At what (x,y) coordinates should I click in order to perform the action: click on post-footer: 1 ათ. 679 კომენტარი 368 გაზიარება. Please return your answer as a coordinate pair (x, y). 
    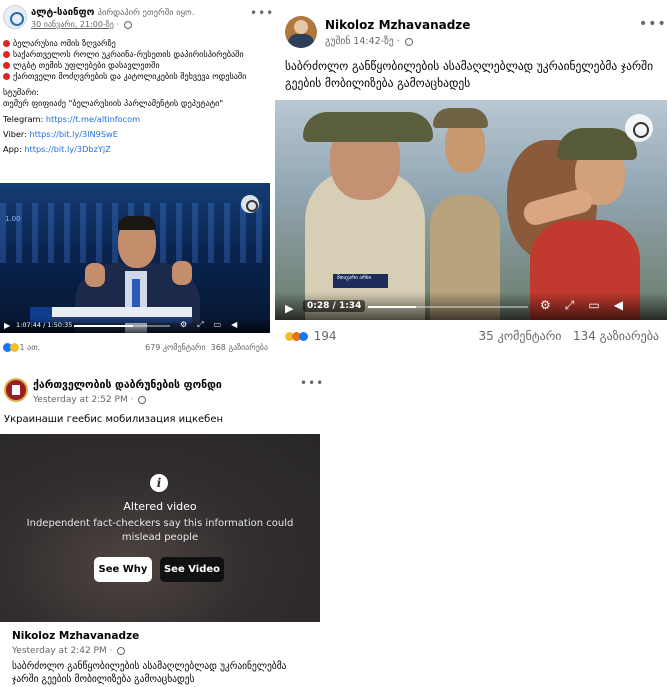
    Looking at the image, I should click on (135, 347).